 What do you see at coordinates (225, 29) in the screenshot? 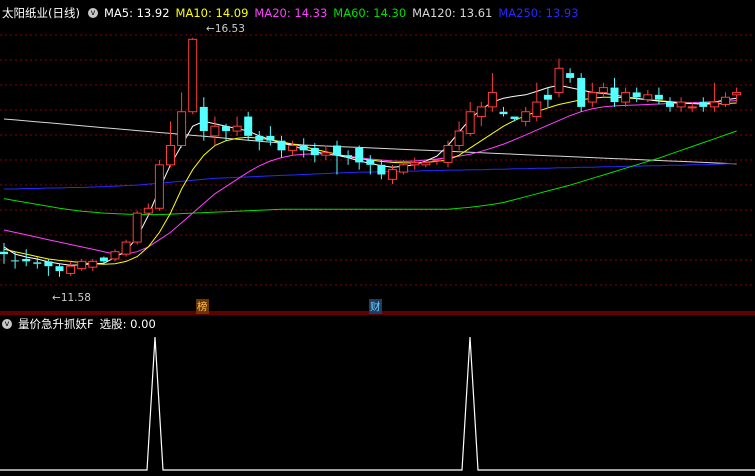
I see `high-price-label: ←16.53` at bounding box center [225, 29].